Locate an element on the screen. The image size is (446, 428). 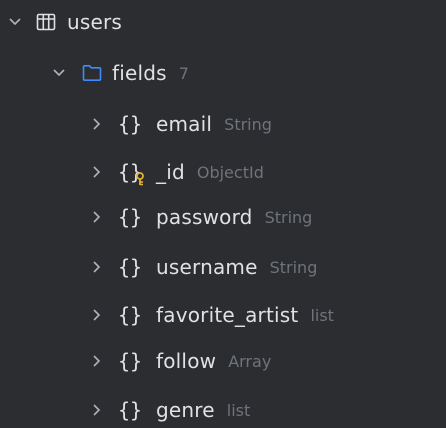
key-icon is located at coordinates (140, 179).